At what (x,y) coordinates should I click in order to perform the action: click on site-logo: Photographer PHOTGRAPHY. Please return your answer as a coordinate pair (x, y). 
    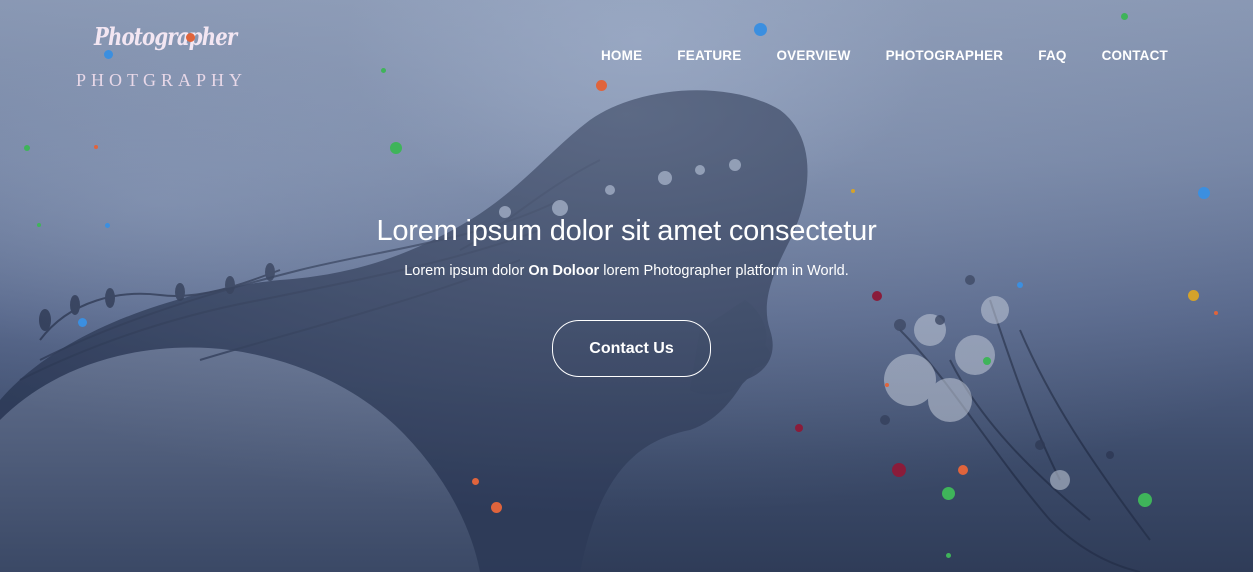
    Looking at the image, I should click on (157, 60).